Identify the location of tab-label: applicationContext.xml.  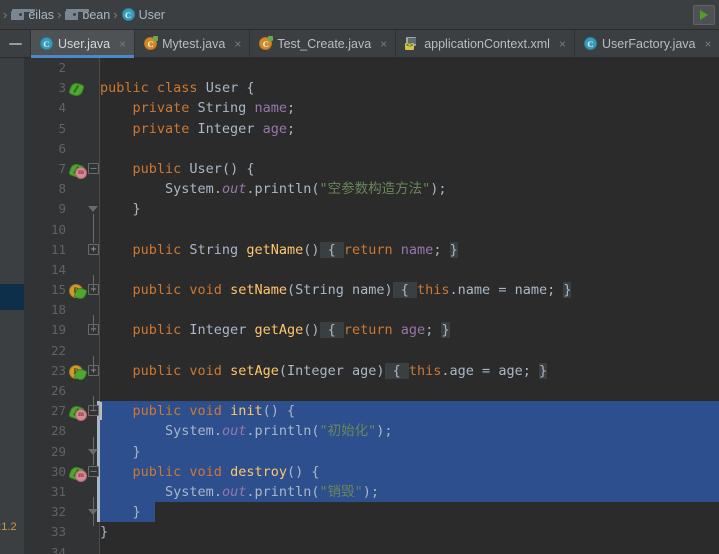
(487, 43).